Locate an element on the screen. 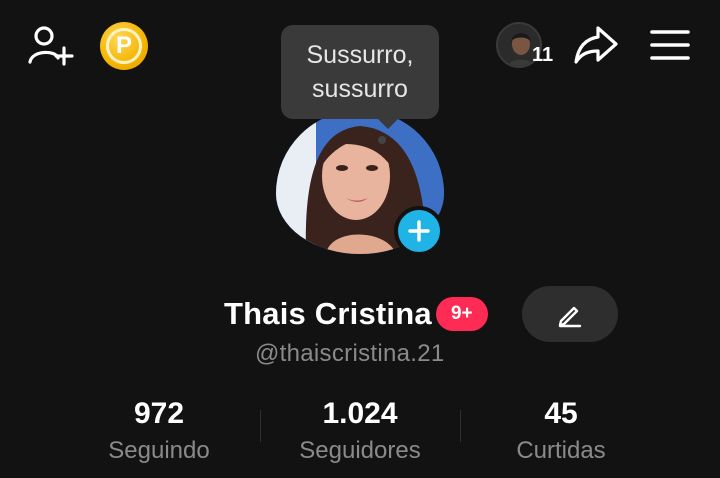 The width and height of the screenshot is (720, 478). stat-value: 972 is located at coordinates (159, 413).